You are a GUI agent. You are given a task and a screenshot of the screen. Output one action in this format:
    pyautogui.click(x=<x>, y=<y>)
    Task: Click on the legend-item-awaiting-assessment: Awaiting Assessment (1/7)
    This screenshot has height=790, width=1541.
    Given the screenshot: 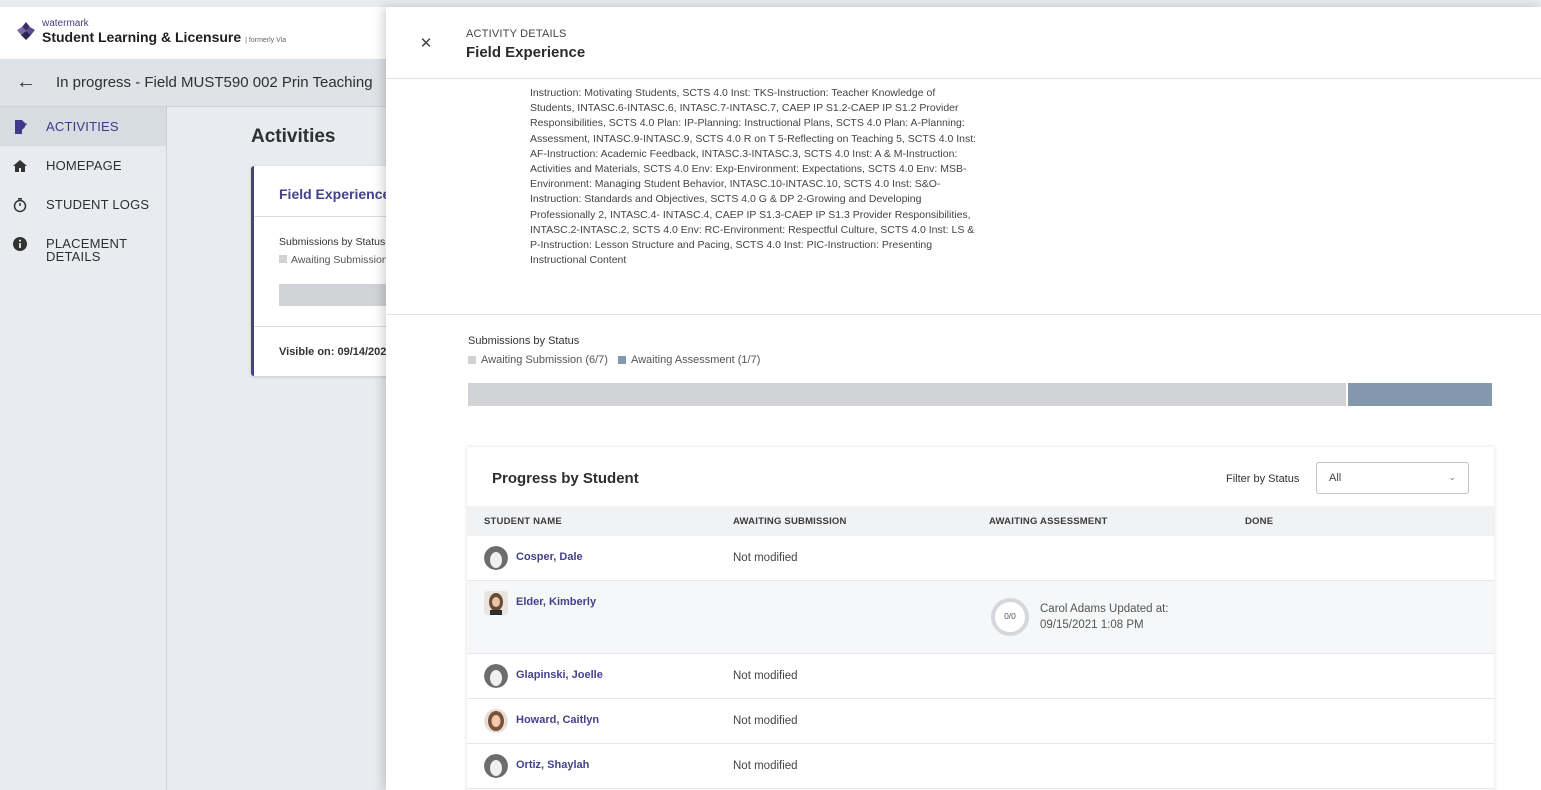 What is the action you would take?
    pyautogui.click(x=689, y=360)
    